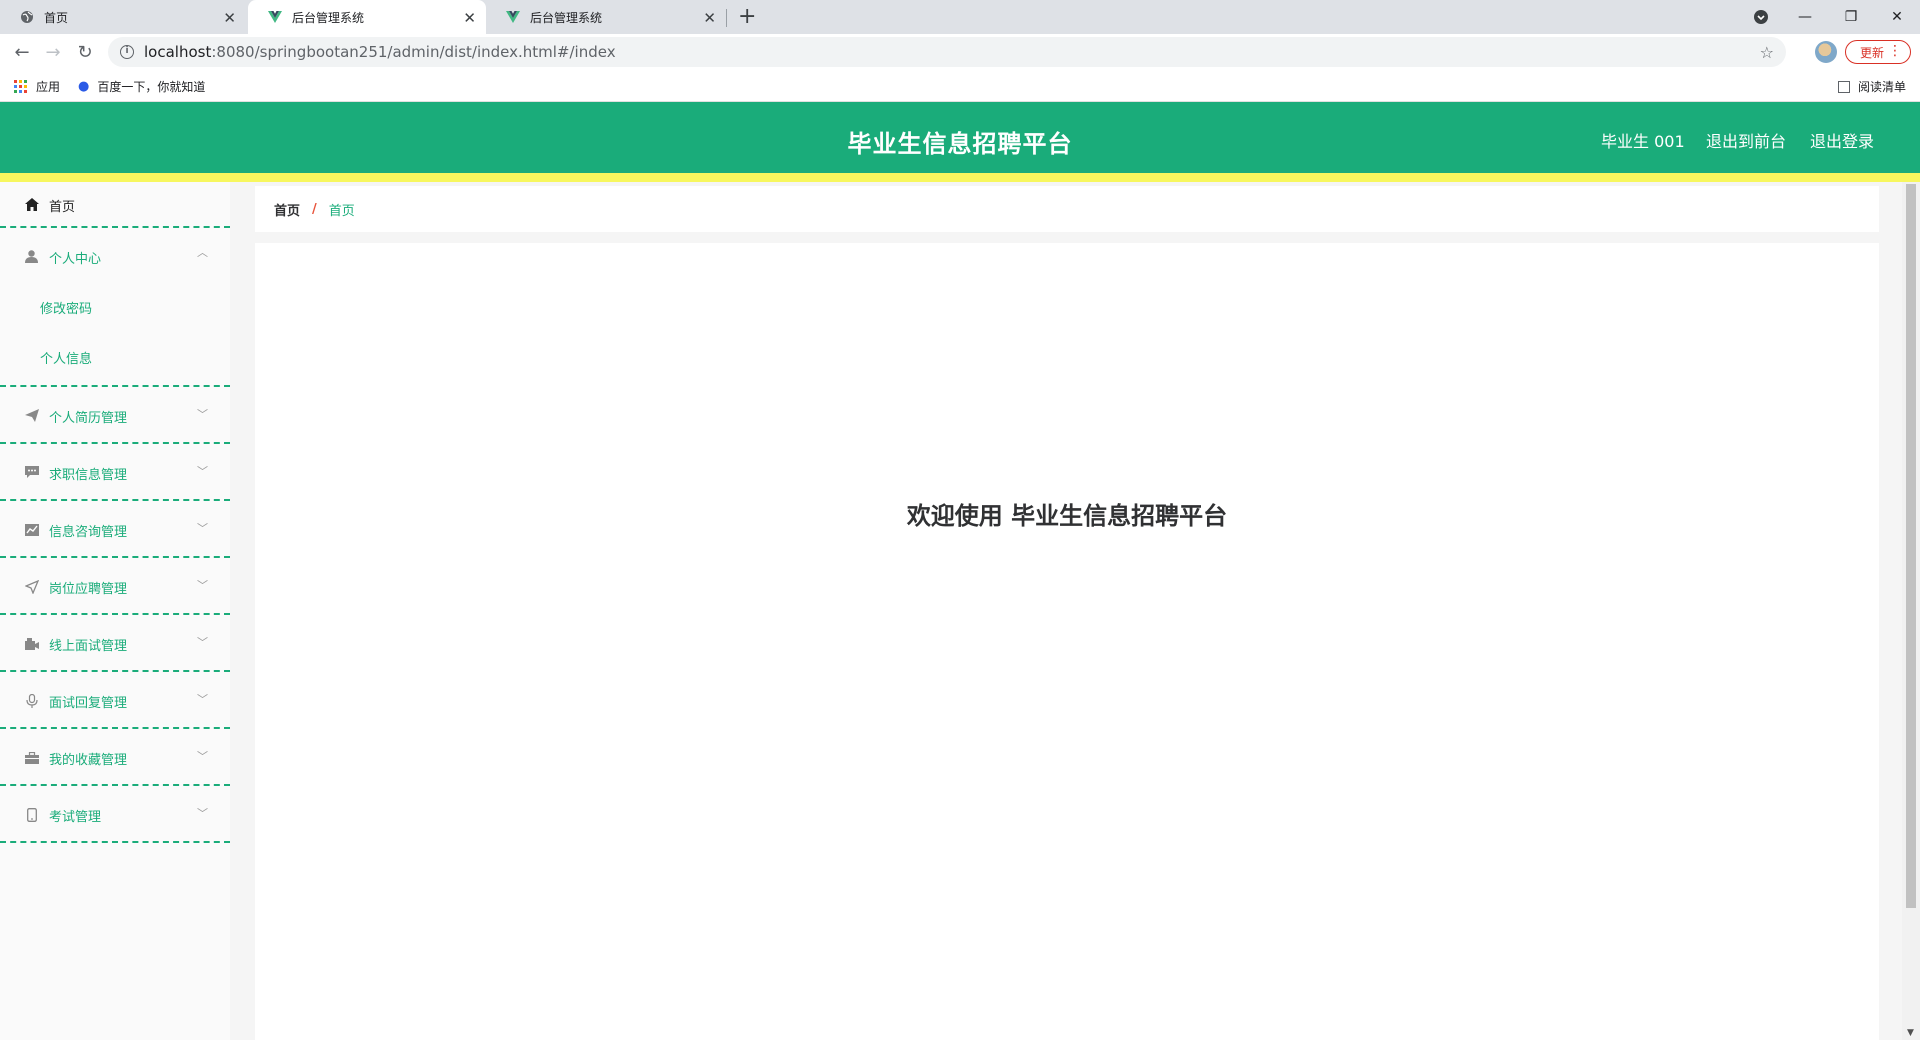  I want to click on sidebar-item-label: 线上面试管理, so click(88, 646).